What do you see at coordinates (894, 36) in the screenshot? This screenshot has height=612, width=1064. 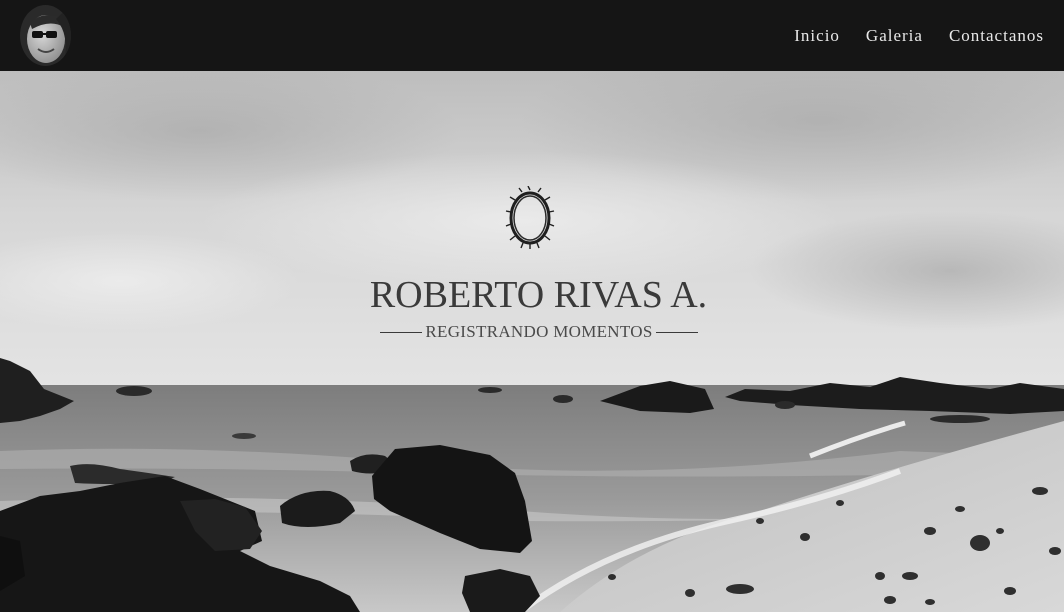 I see `nav-link-galeria: Galeria` at bounding box center [894, 36].